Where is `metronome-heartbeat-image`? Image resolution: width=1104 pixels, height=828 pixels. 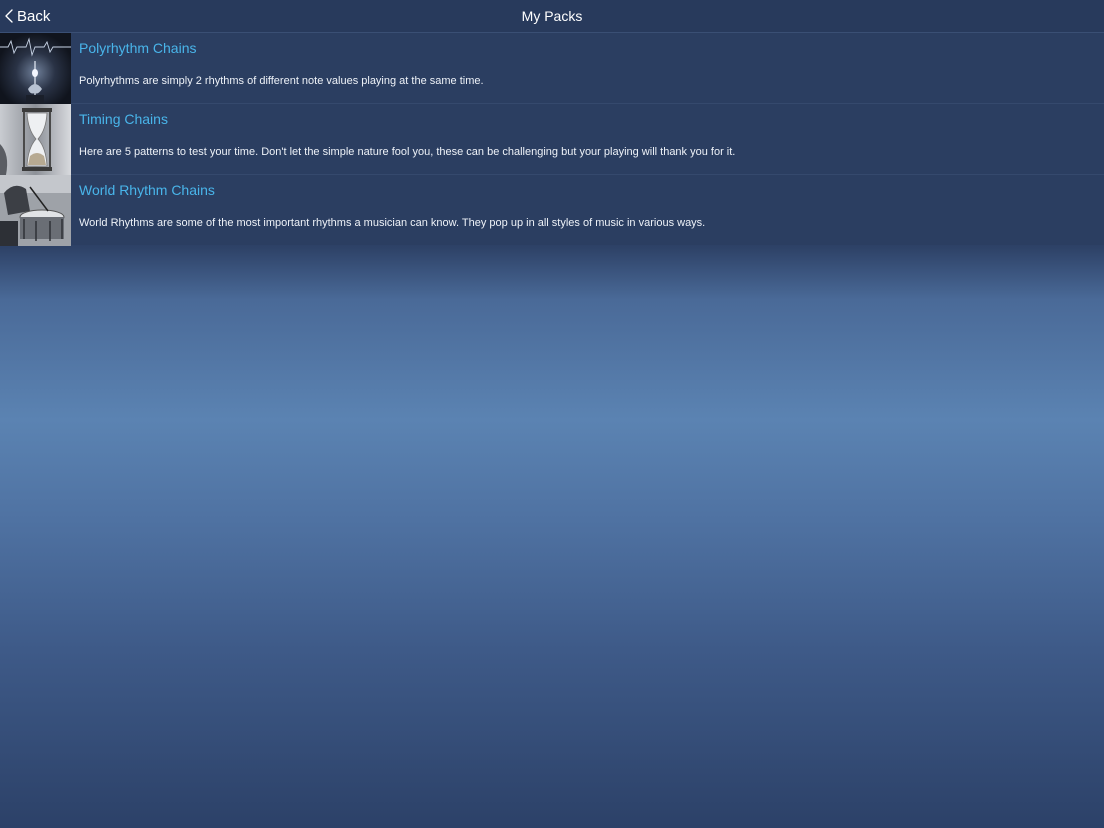
metronome-heartbeat-image is located at coordinates (35, 68).